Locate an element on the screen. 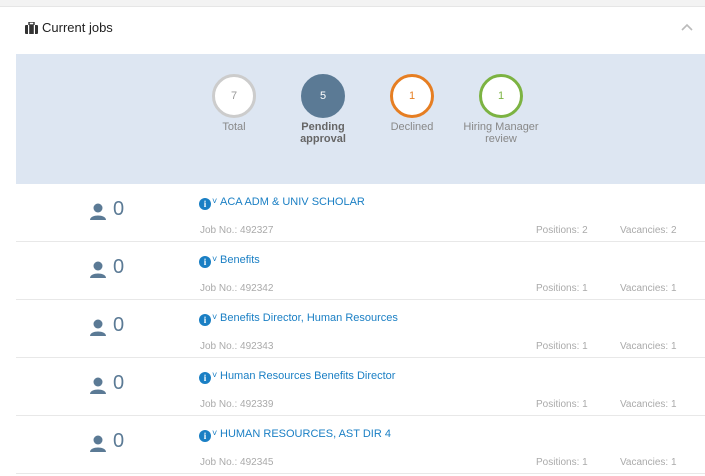 This screenshot has width=705, height=476. job-title-link: Benefits is located at coordinates (240, 260).